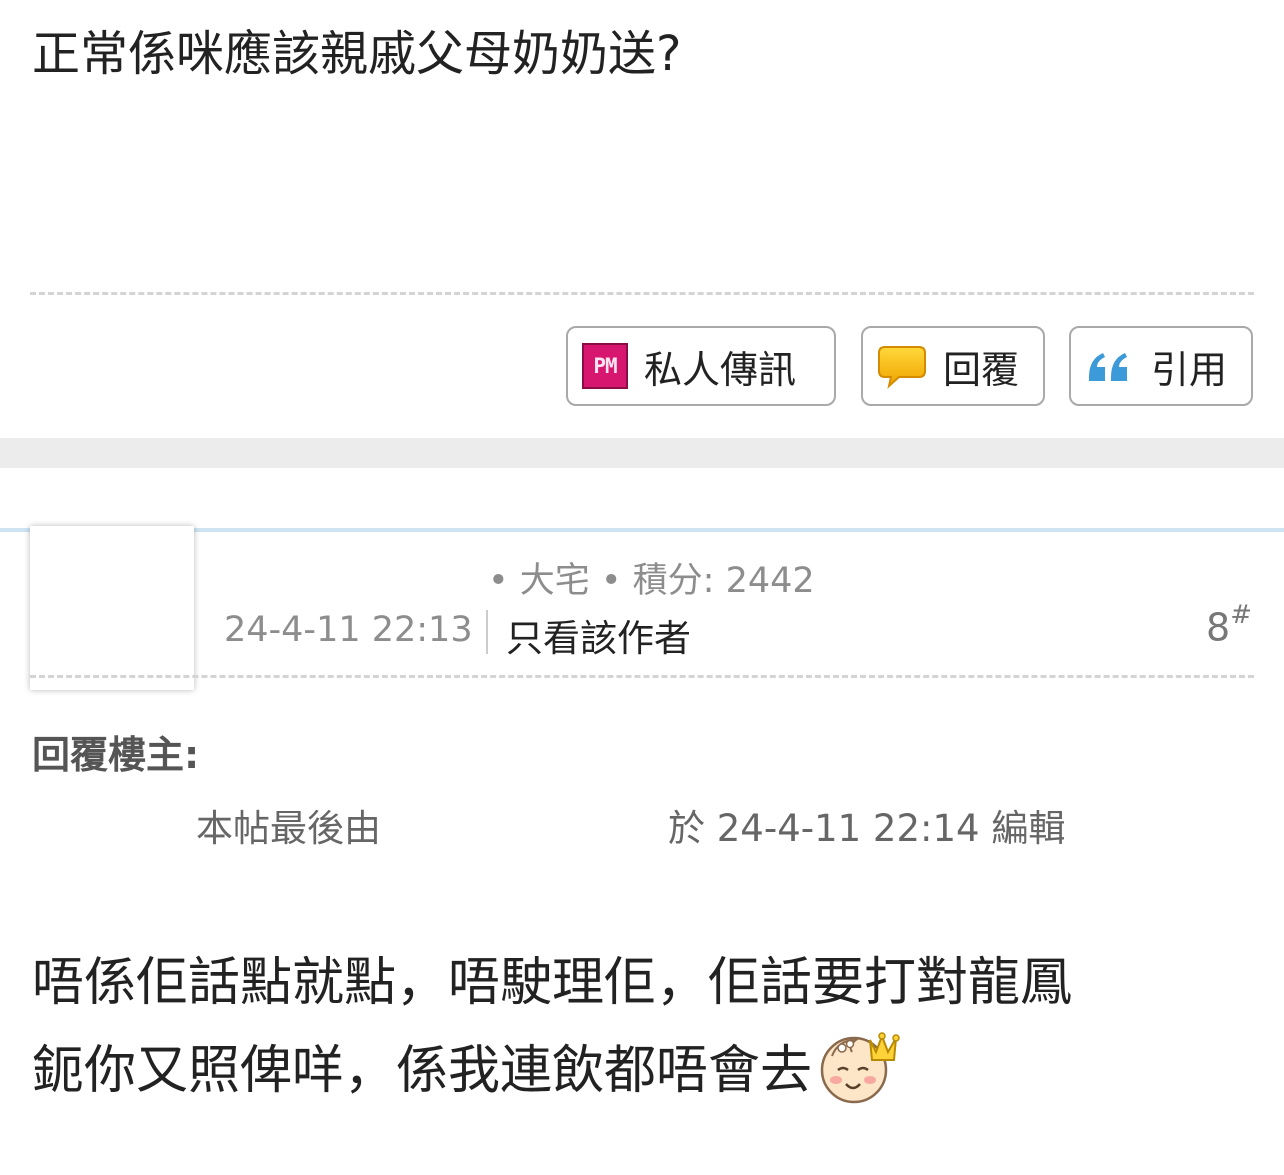 This screenshot has height=1175, width=1284. I want to click on post-body-line-with-smiley: 鈪你又照俾咩，係我連飲都唔會去, so click(647, 1070).